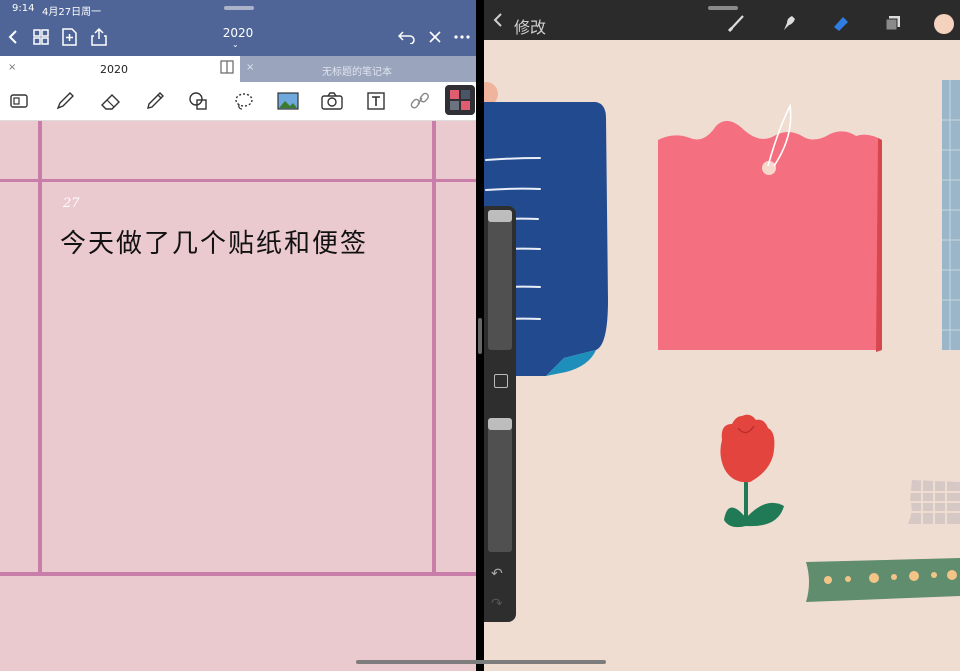  I want to click on lasso-icon, so click(244, 101).